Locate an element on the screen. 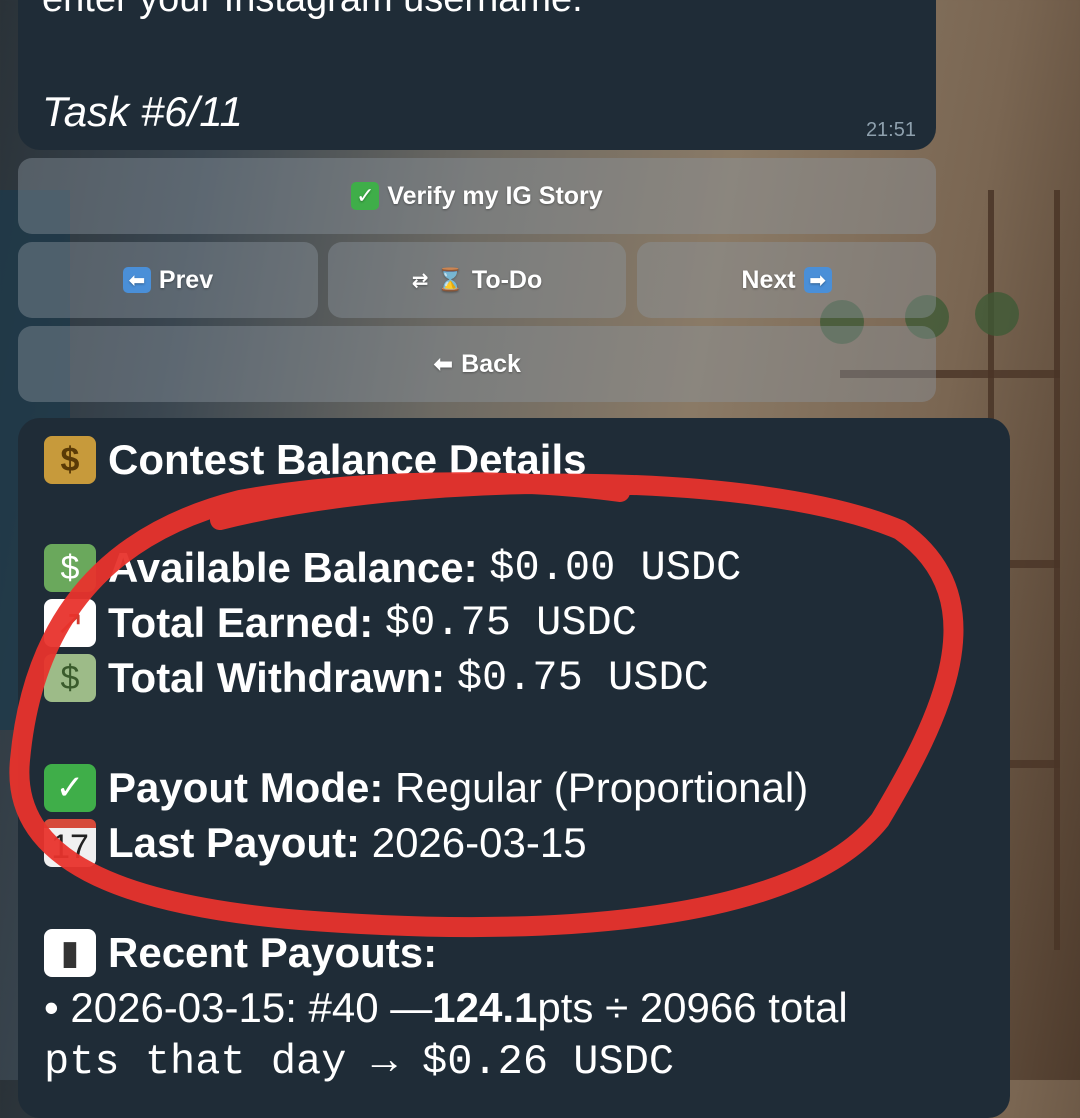 The width and height of the screenshot is (1080, 1118). payout-mode-value: Regular (Proportional) is located at coordinates (602, 787).